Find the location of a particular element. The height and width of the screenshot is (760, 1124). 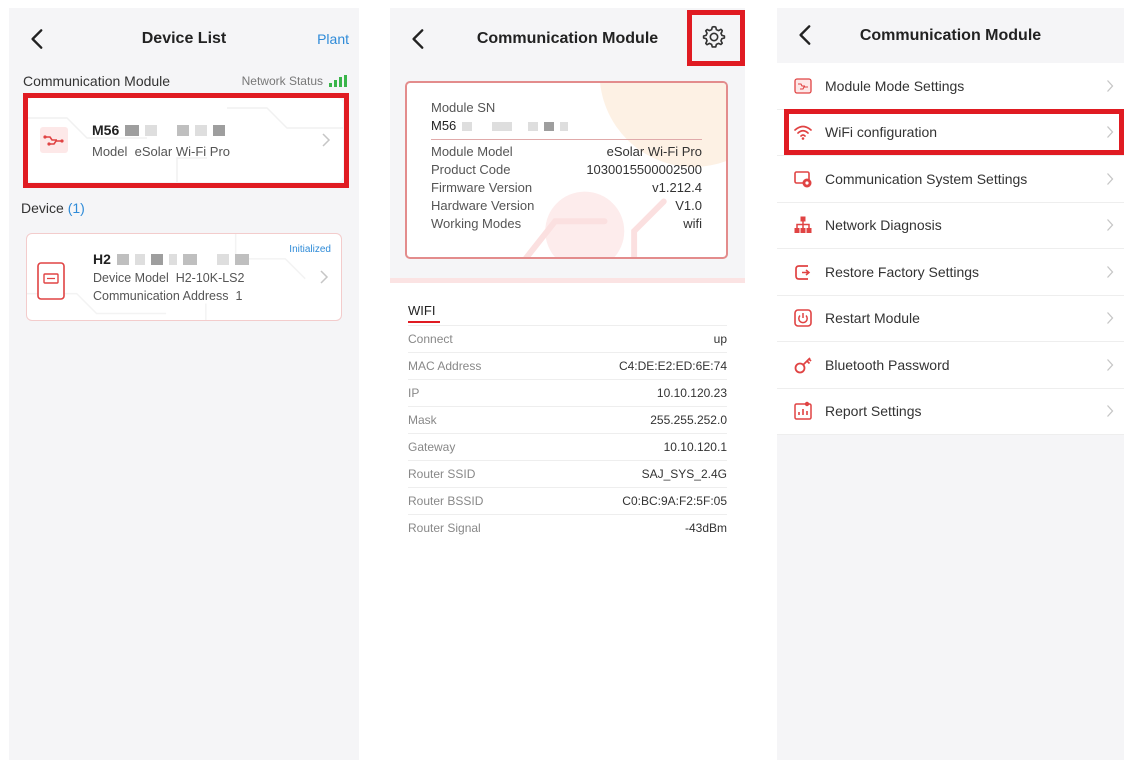

info-row: Product Code 1030015500002500 is located at coordinates (566, 170).